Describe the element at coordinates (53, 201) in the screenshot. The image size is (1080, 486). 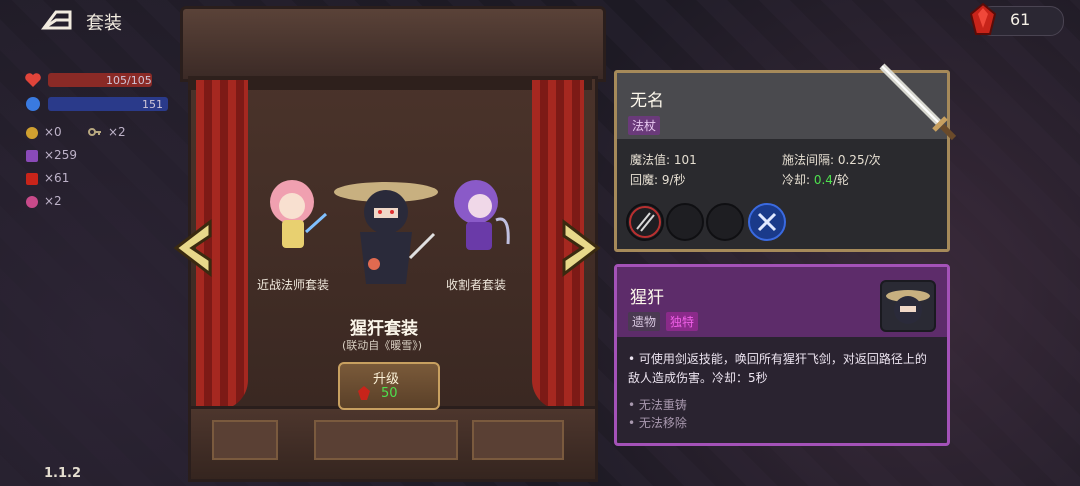
I see `flower-count: ×2` at that location.